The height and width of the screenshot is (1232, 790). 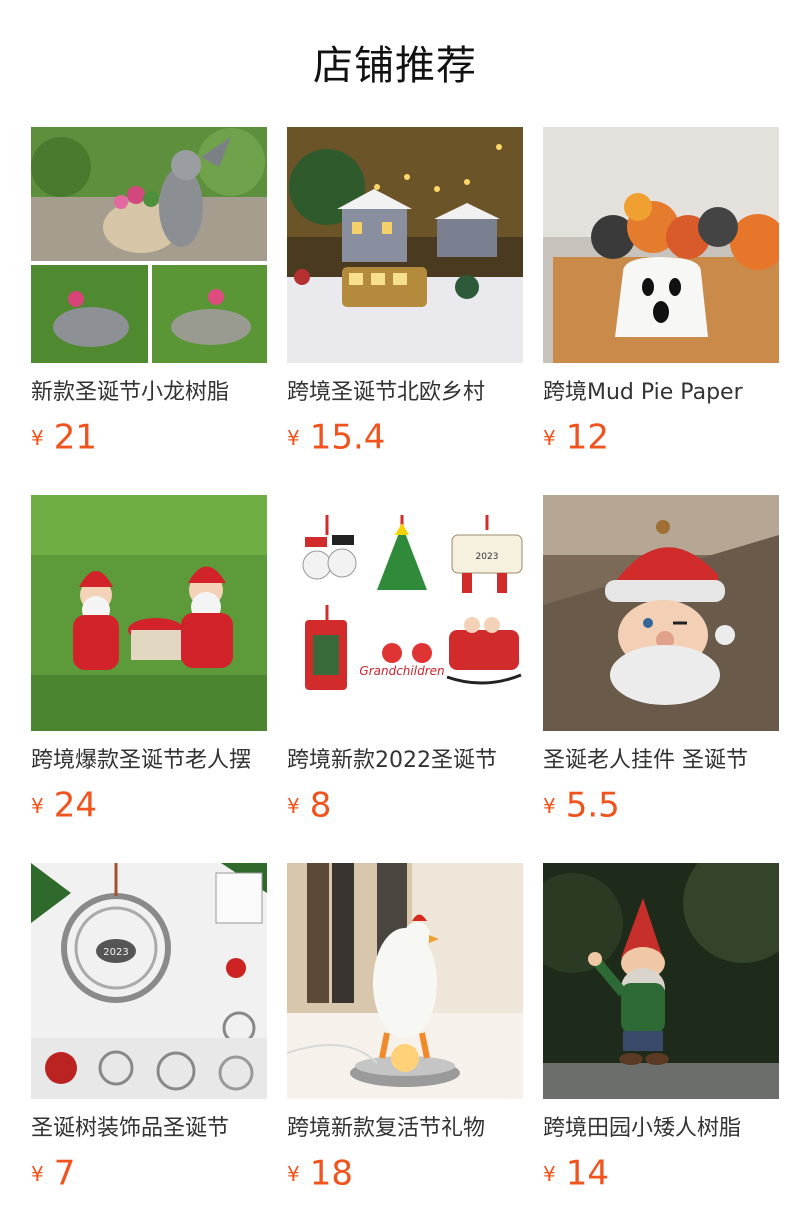 I want to click on product-card: 2023 Grandchildren 跨境新款2022圣诞节 ¥ 8, so click(x=405, y=679).